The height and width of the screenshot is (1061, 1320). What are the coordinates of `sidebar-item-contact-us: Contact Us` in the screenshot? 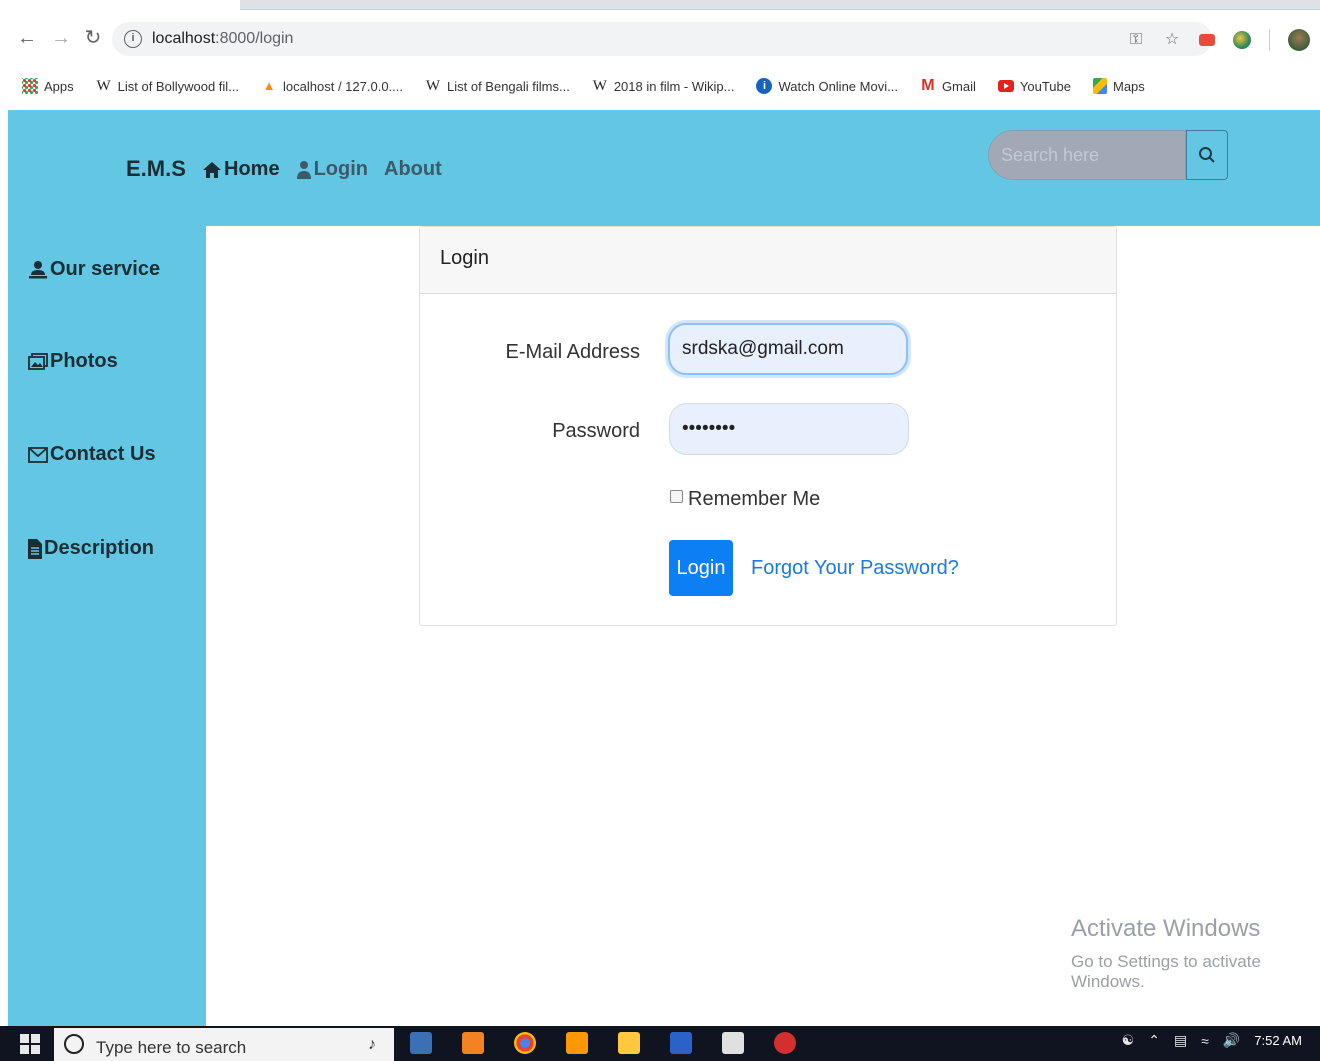 It's located at (92, 454).